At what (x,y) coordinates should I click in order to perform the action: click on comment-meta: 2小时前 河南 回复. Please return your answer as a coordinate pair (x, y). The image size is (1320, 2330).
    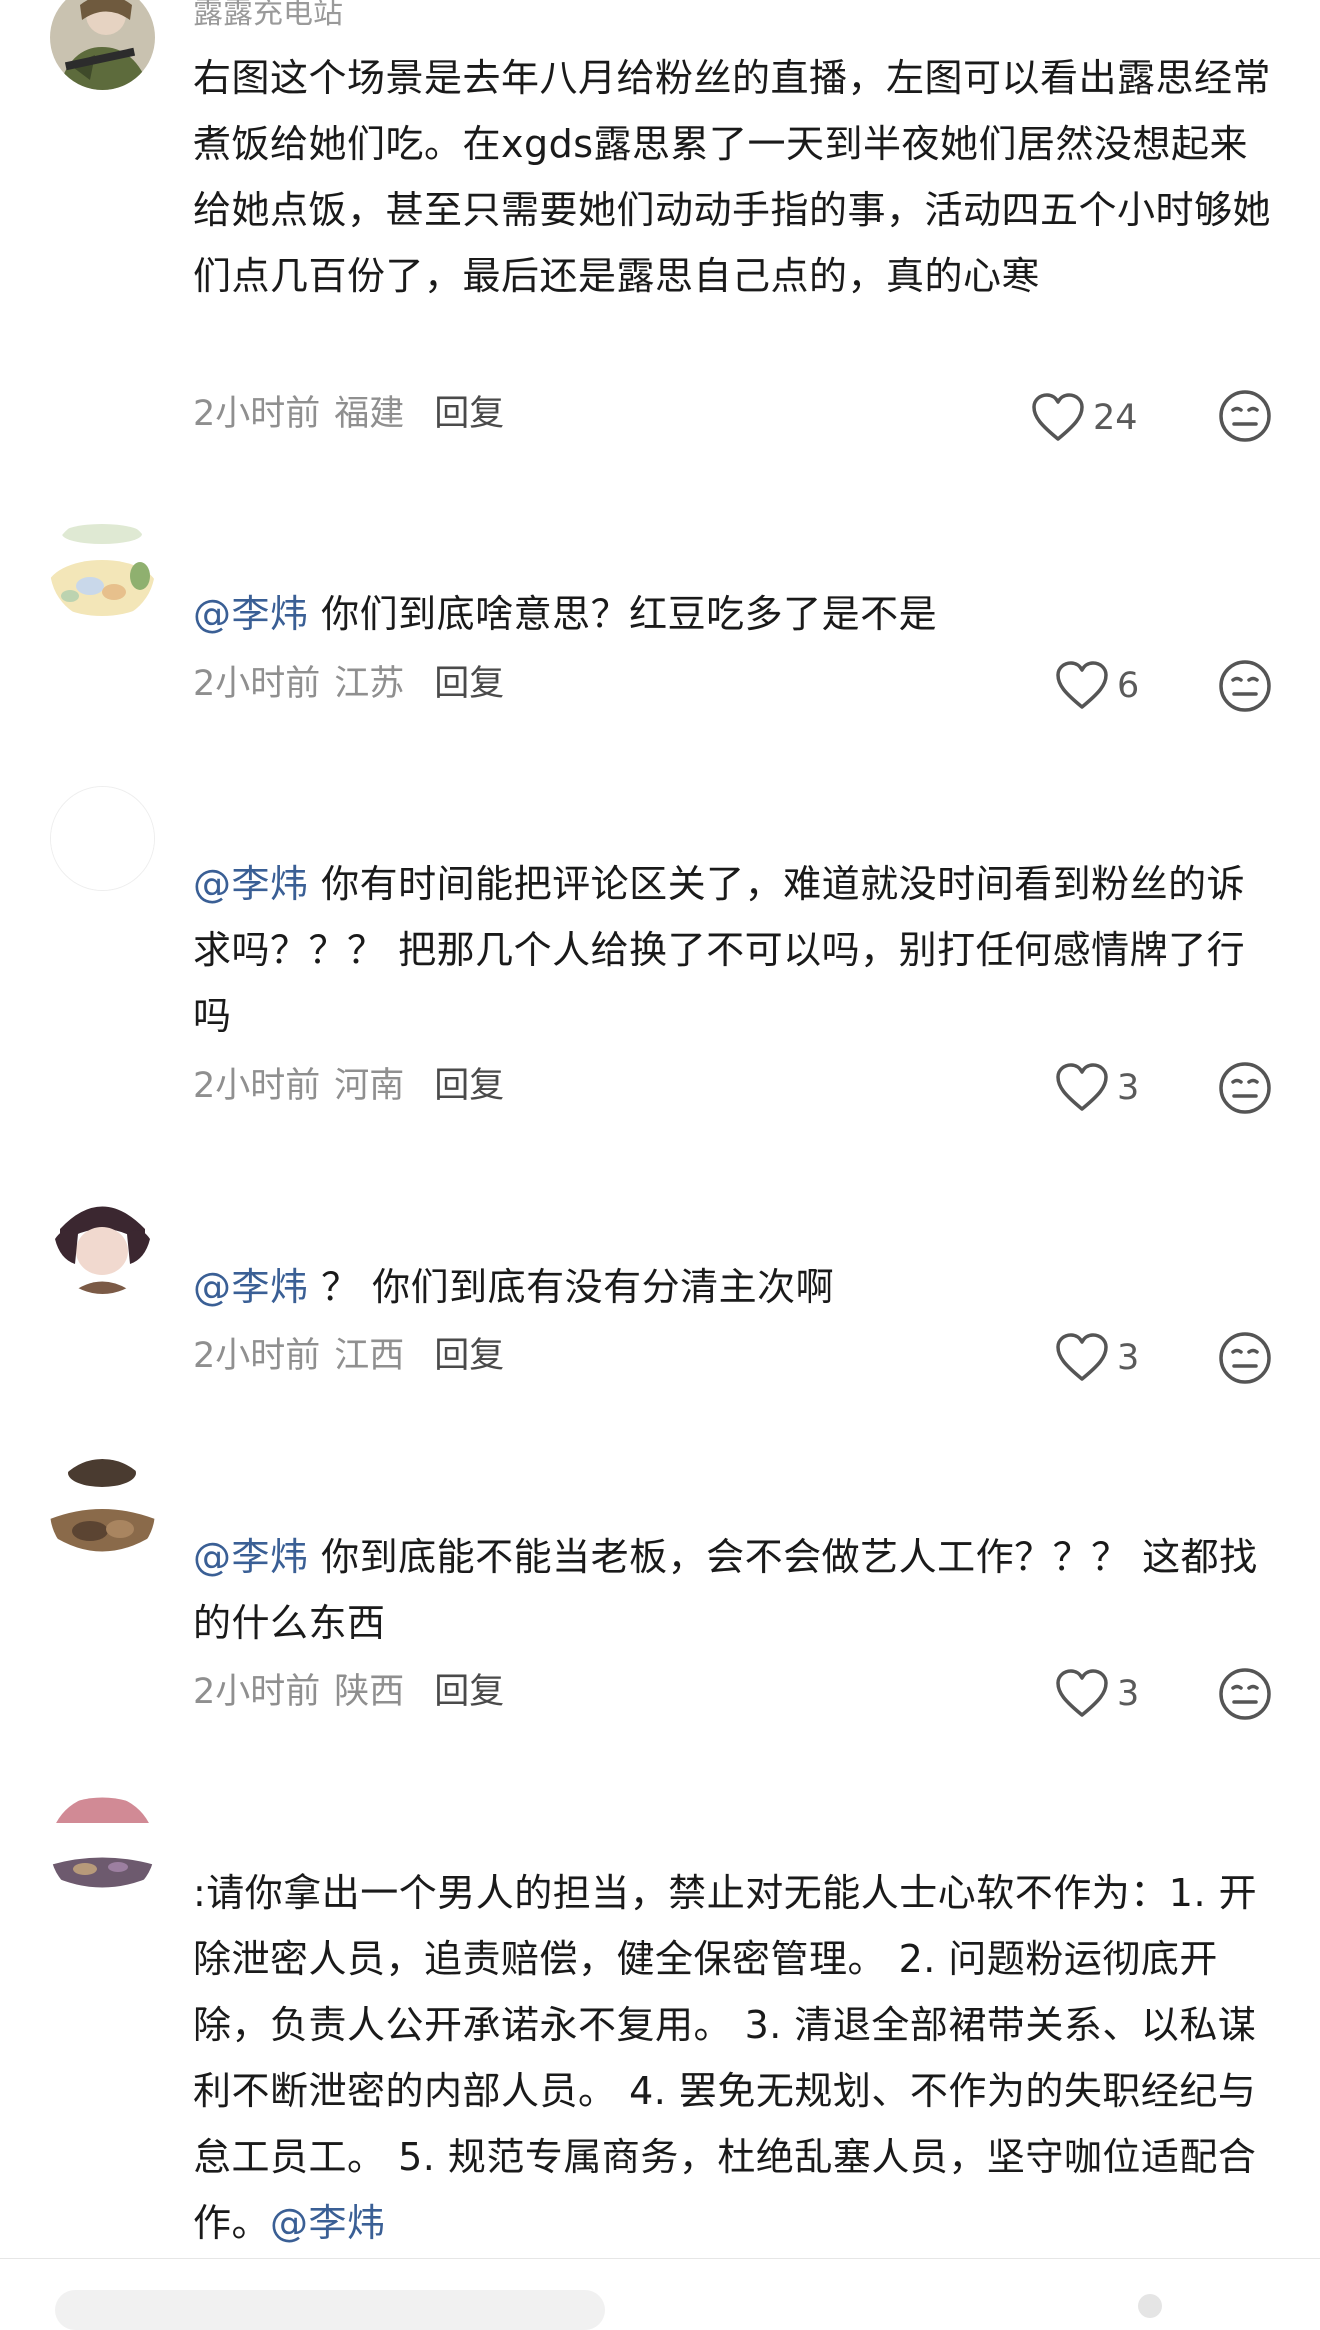
    Looking at the image, I should click on (348, 1086).